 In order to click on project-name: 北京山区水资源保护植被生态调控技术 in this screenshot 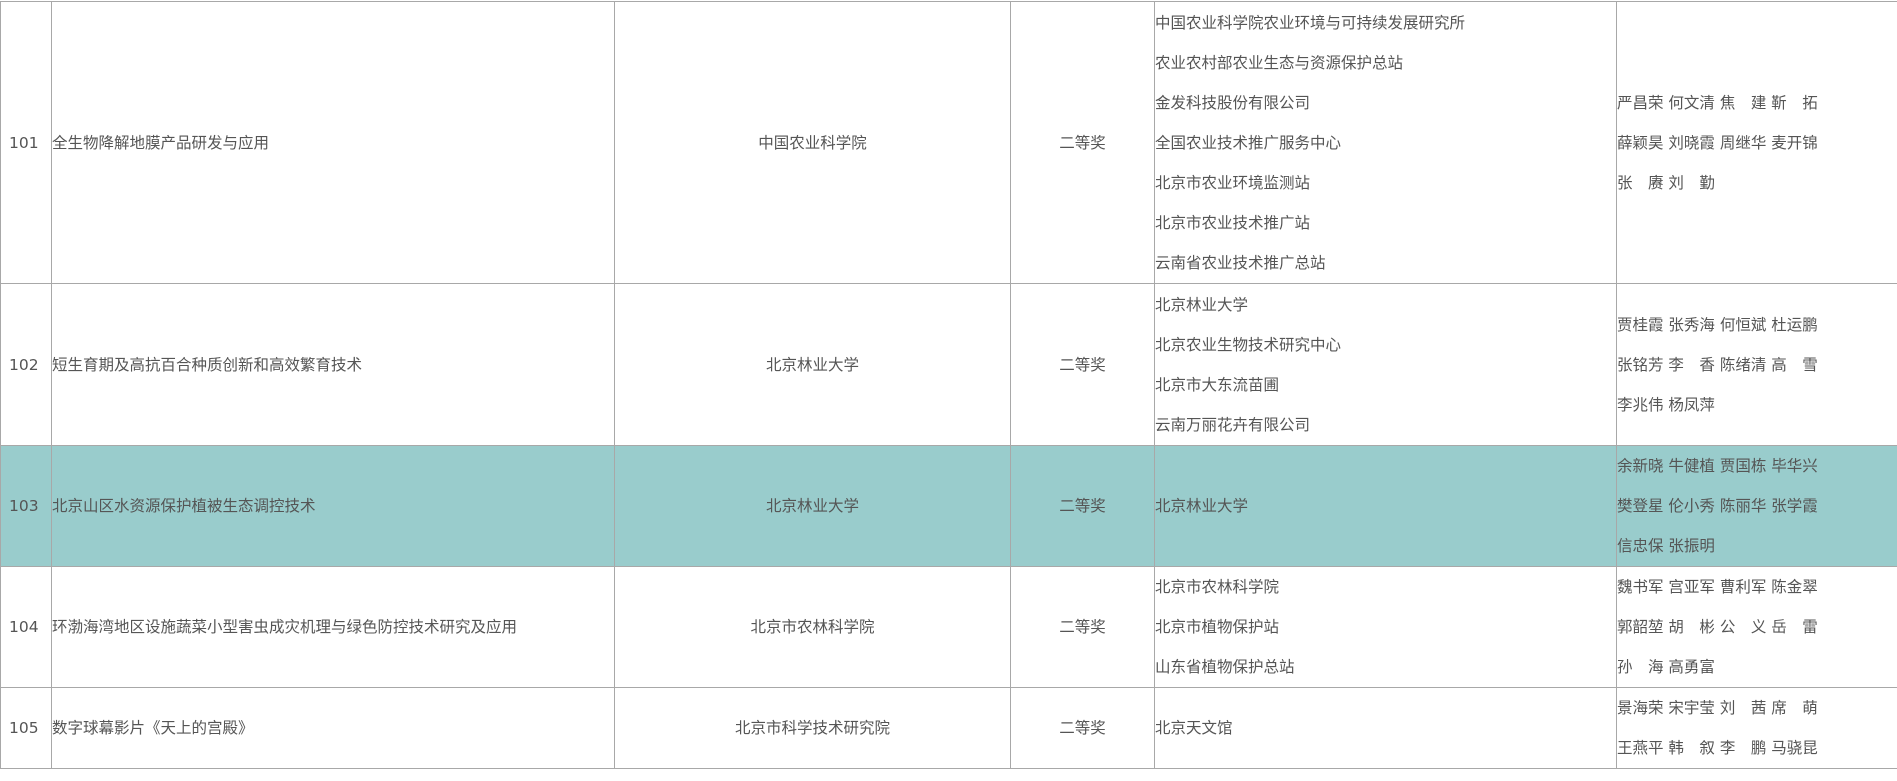, I will do `click(333, 506)`.